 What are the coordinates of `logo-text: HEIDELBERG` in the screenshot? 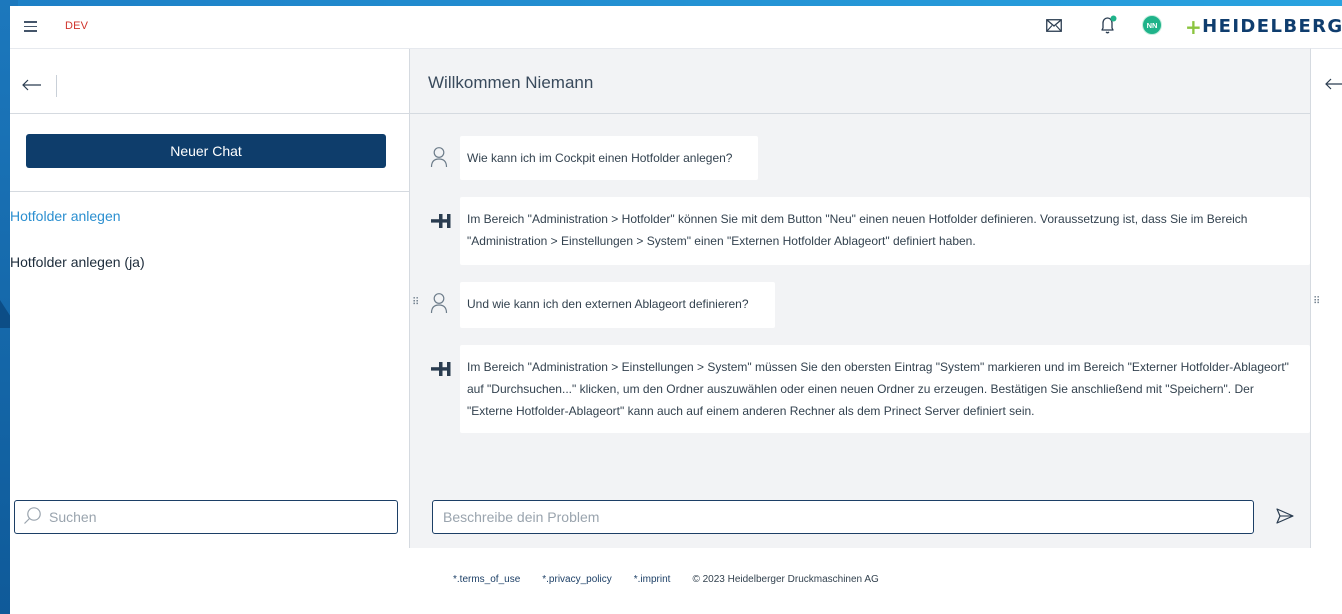 It's located at (1272, 26).